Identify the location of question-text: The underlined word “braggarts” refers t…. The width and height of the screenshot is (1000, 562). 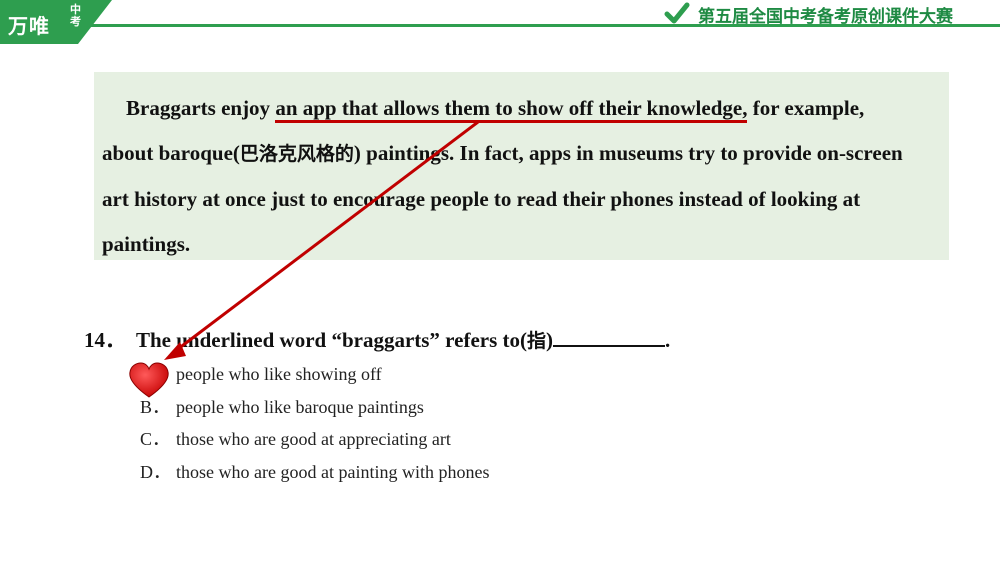
(331, 340).